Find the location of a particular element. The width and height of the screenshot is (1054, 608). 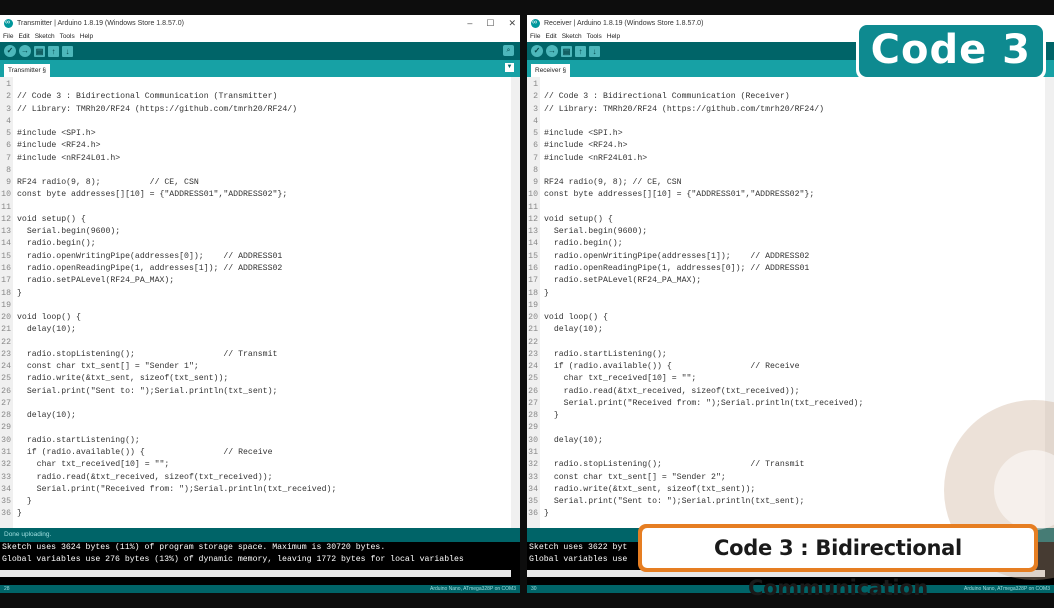

code-line: 27 is located at coordinates (255, 404).